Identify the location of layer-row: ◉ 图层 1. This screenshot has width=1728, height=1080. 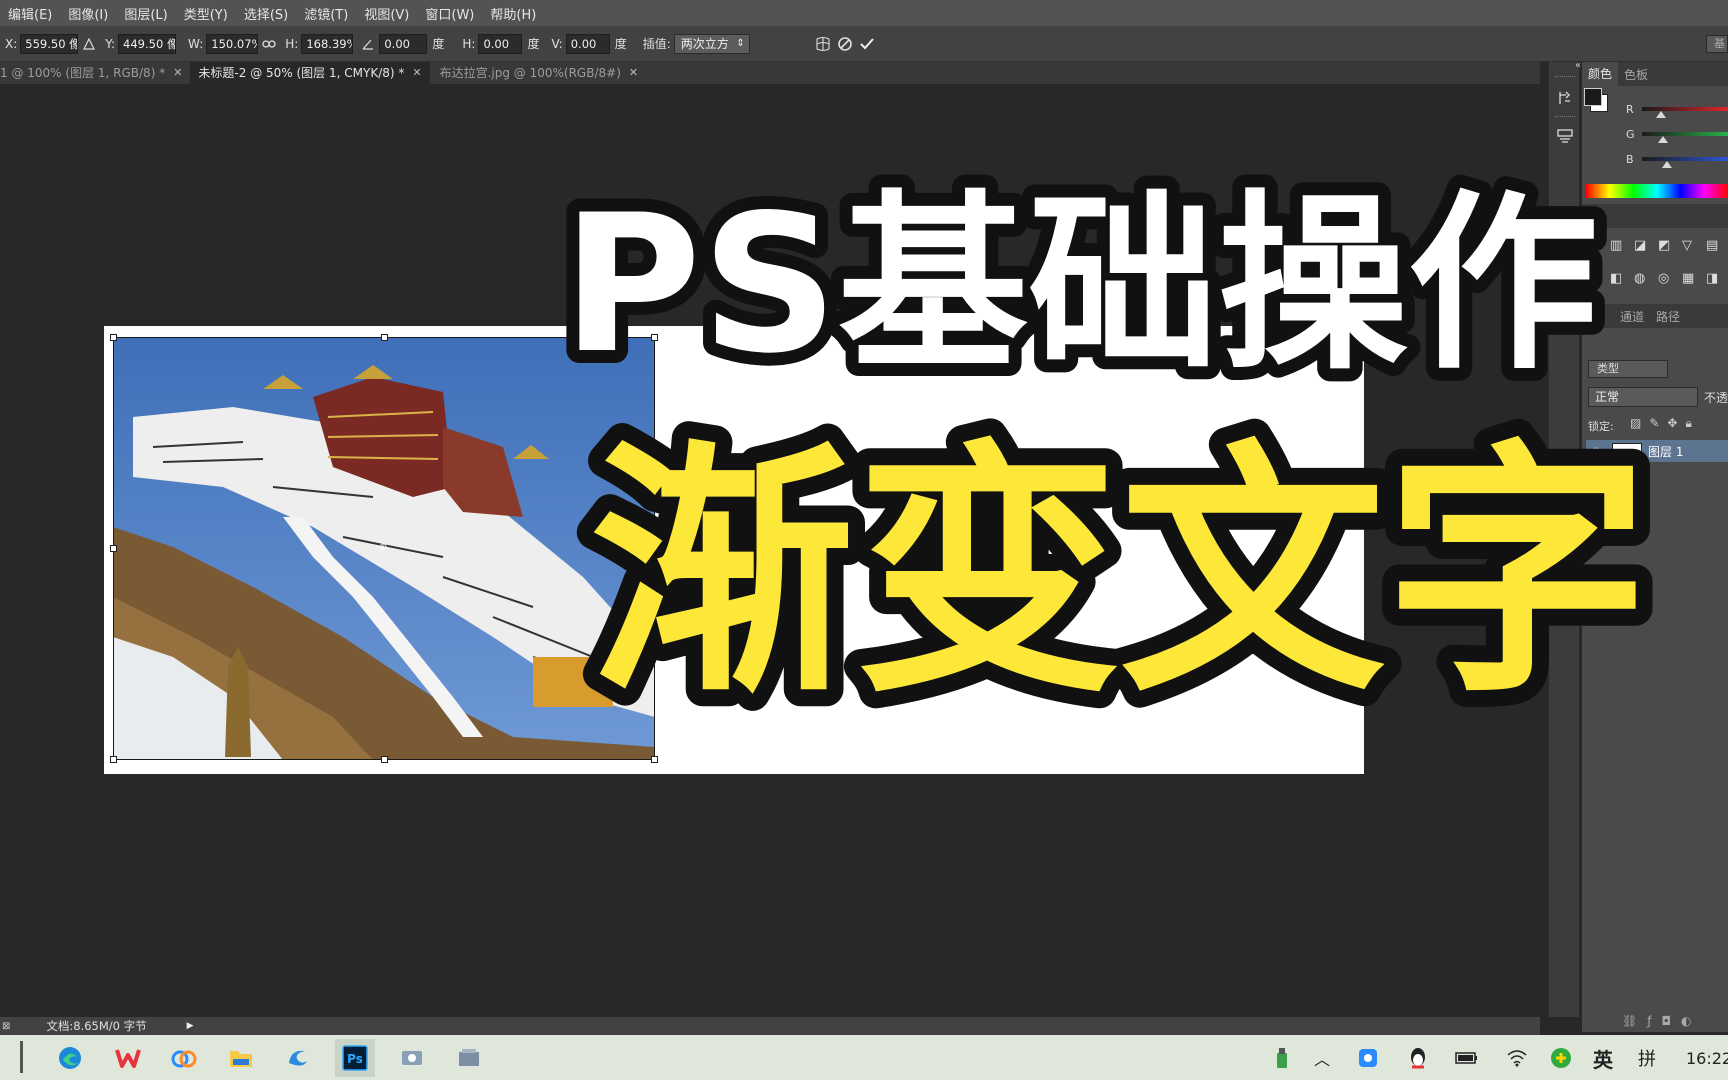
(1657, 451).